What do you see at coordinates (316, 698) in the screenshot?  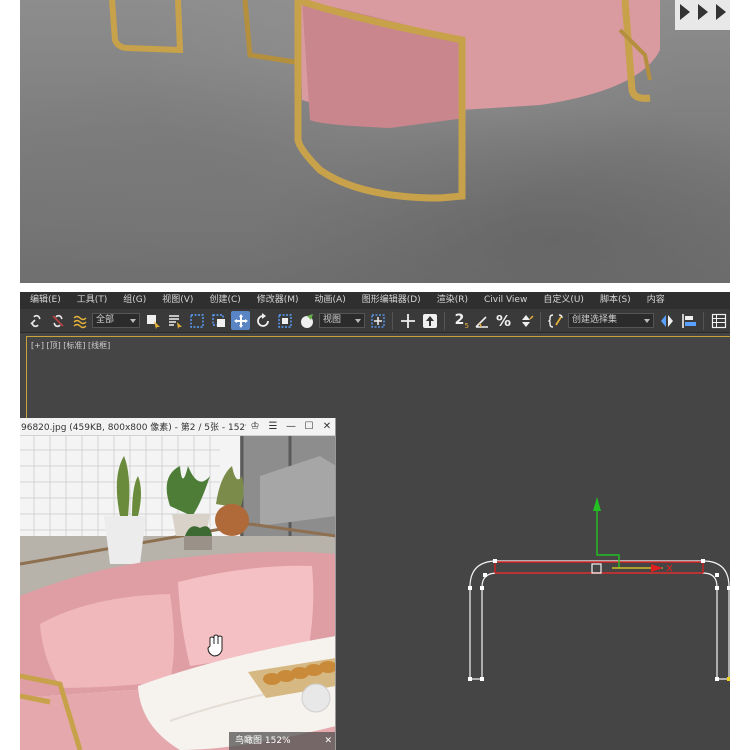 I see `glass-plate` at bounding box center [316, 698].